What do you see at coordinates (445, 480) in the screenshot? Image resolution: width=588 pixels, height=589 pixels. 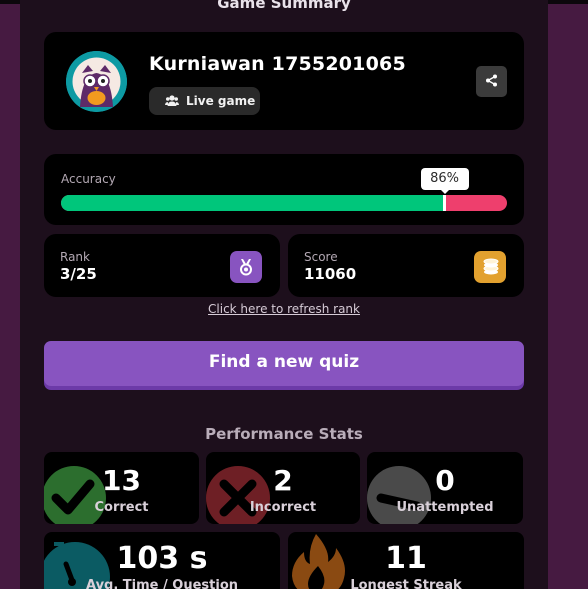 I see `unattempted-count: 0` at bounding box center [445, 480].